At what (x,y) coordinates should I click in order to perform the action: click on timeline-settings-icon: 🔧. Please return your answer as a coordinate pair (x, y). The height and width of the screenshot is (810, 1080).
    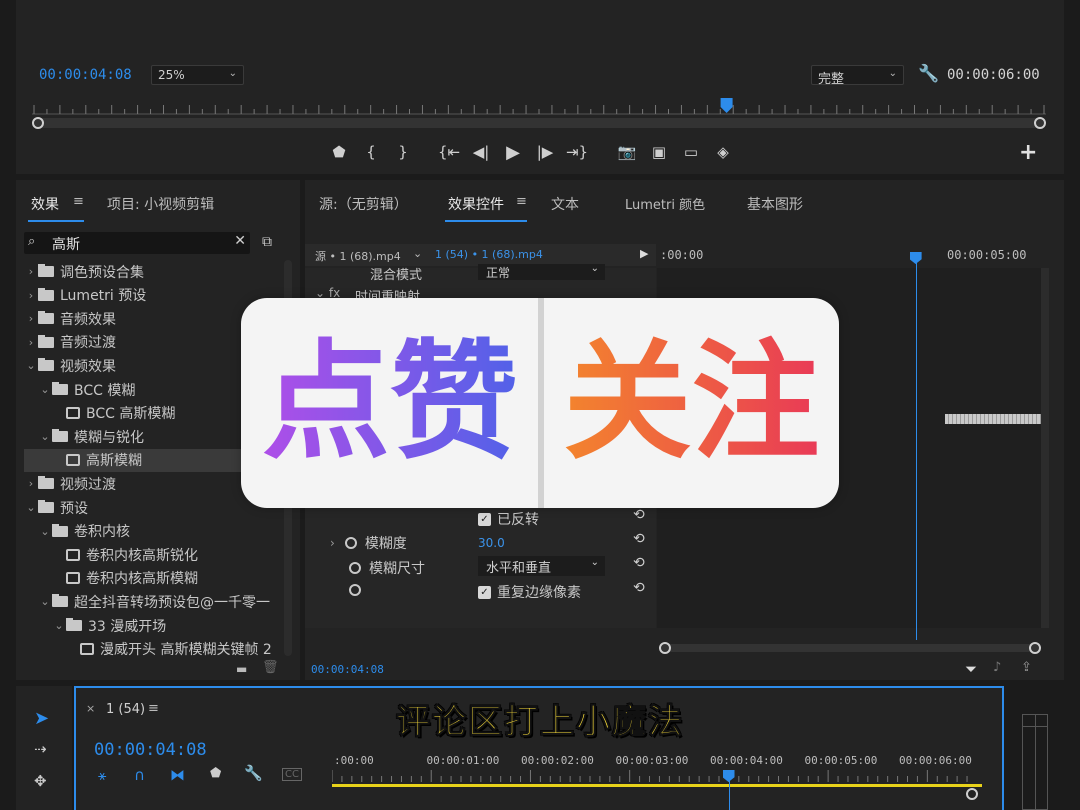
    Looking at the image, I should click on (253, 773).